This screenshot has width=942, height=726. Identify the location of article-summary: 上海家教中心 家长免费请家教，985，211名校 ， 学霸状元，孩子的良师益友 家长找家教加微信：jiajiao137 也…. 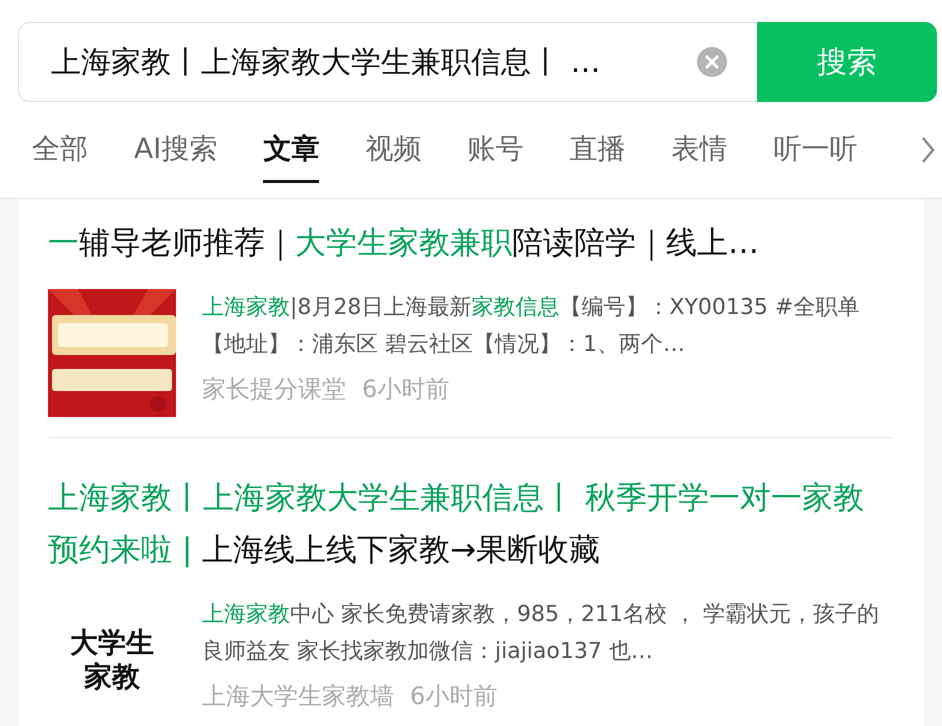
(541, 633).